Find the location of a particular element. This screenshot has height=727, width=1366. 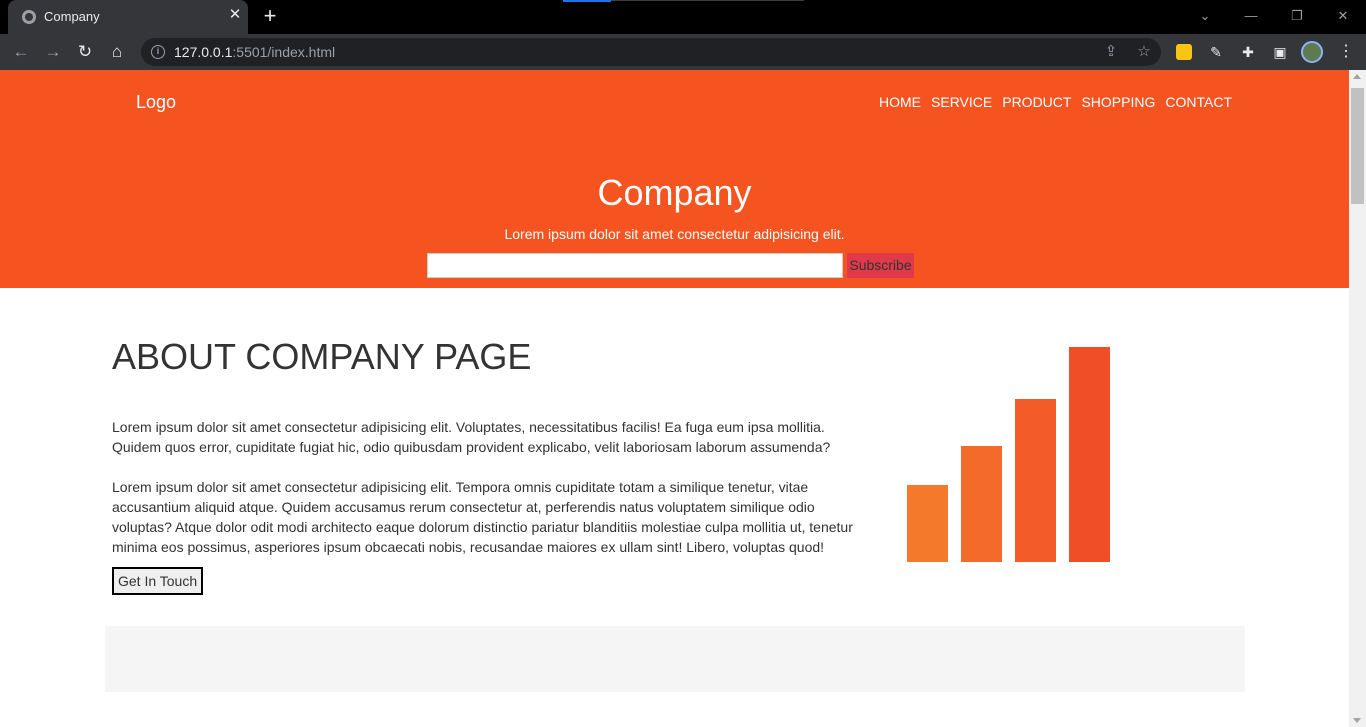

scroll-thumb is located at coordinates (1357, 146).